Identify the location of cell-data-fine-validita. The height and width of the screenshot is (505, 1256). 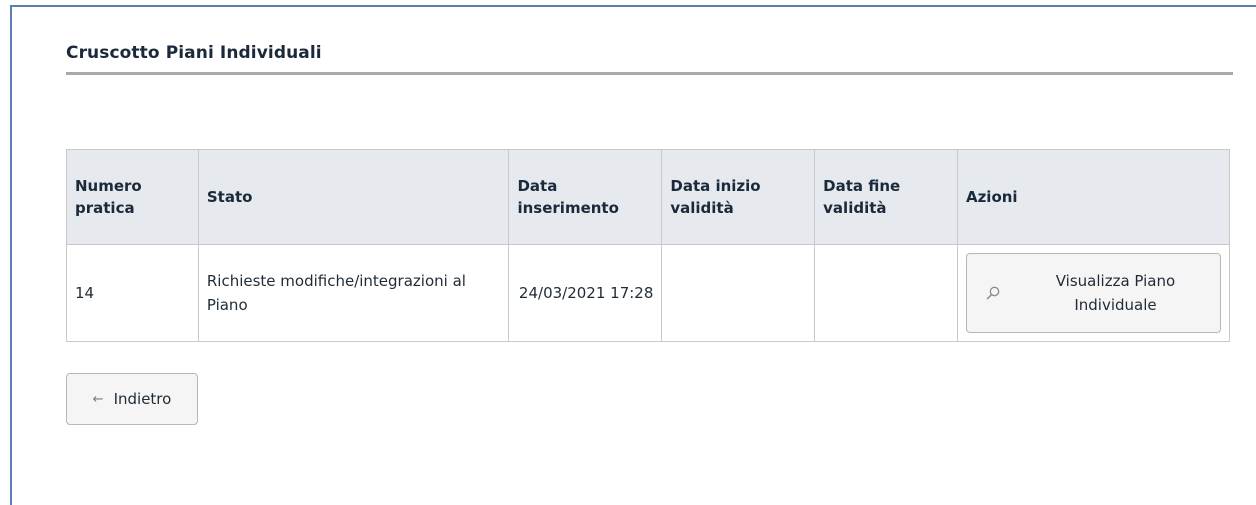
(886, 293).